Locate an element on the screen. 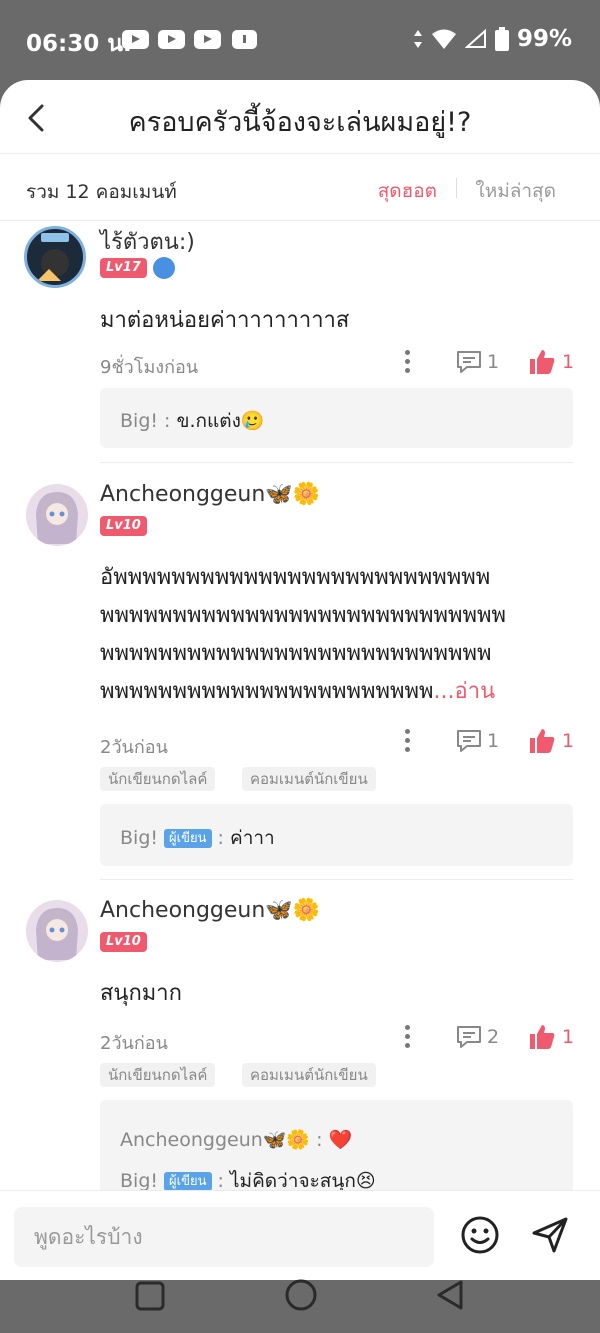  battery-level: 99% is located at coordinates (544, 39).